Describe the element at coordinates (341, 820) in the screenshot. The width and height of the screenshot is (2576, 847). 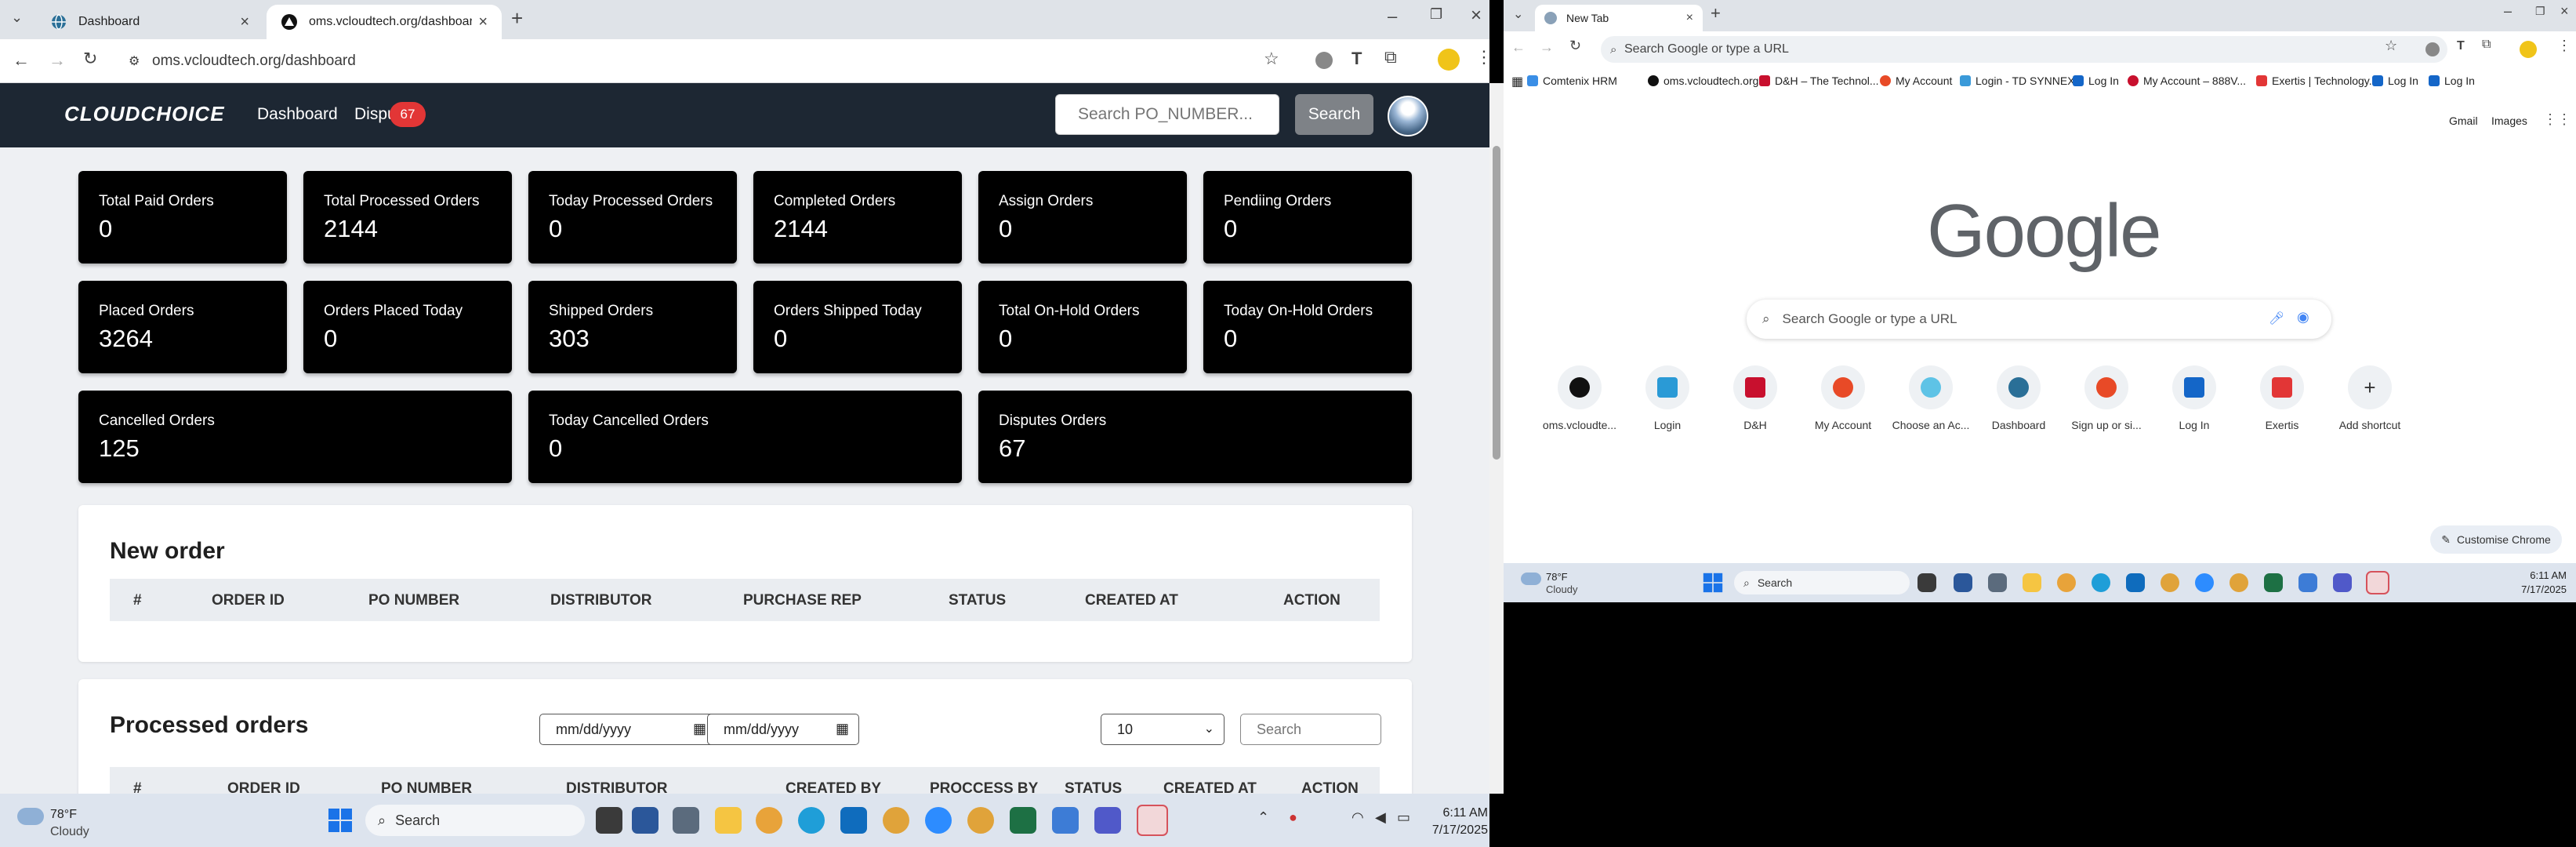
I see `windows-start-icon` at that location.